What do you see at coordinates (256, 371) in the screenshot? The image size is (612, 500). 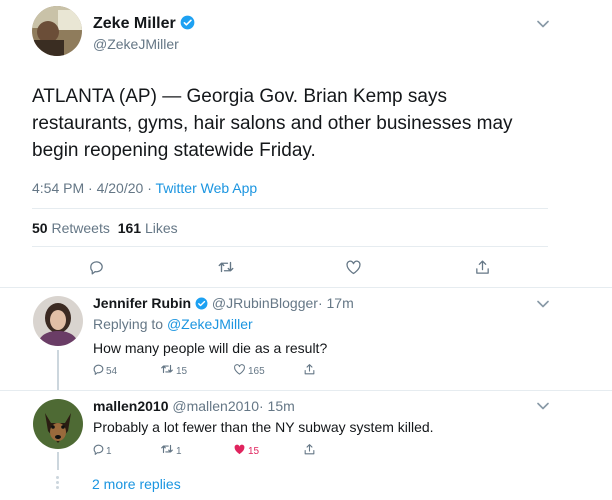 I see `like-count: 165` at bounding box center [256, 371].